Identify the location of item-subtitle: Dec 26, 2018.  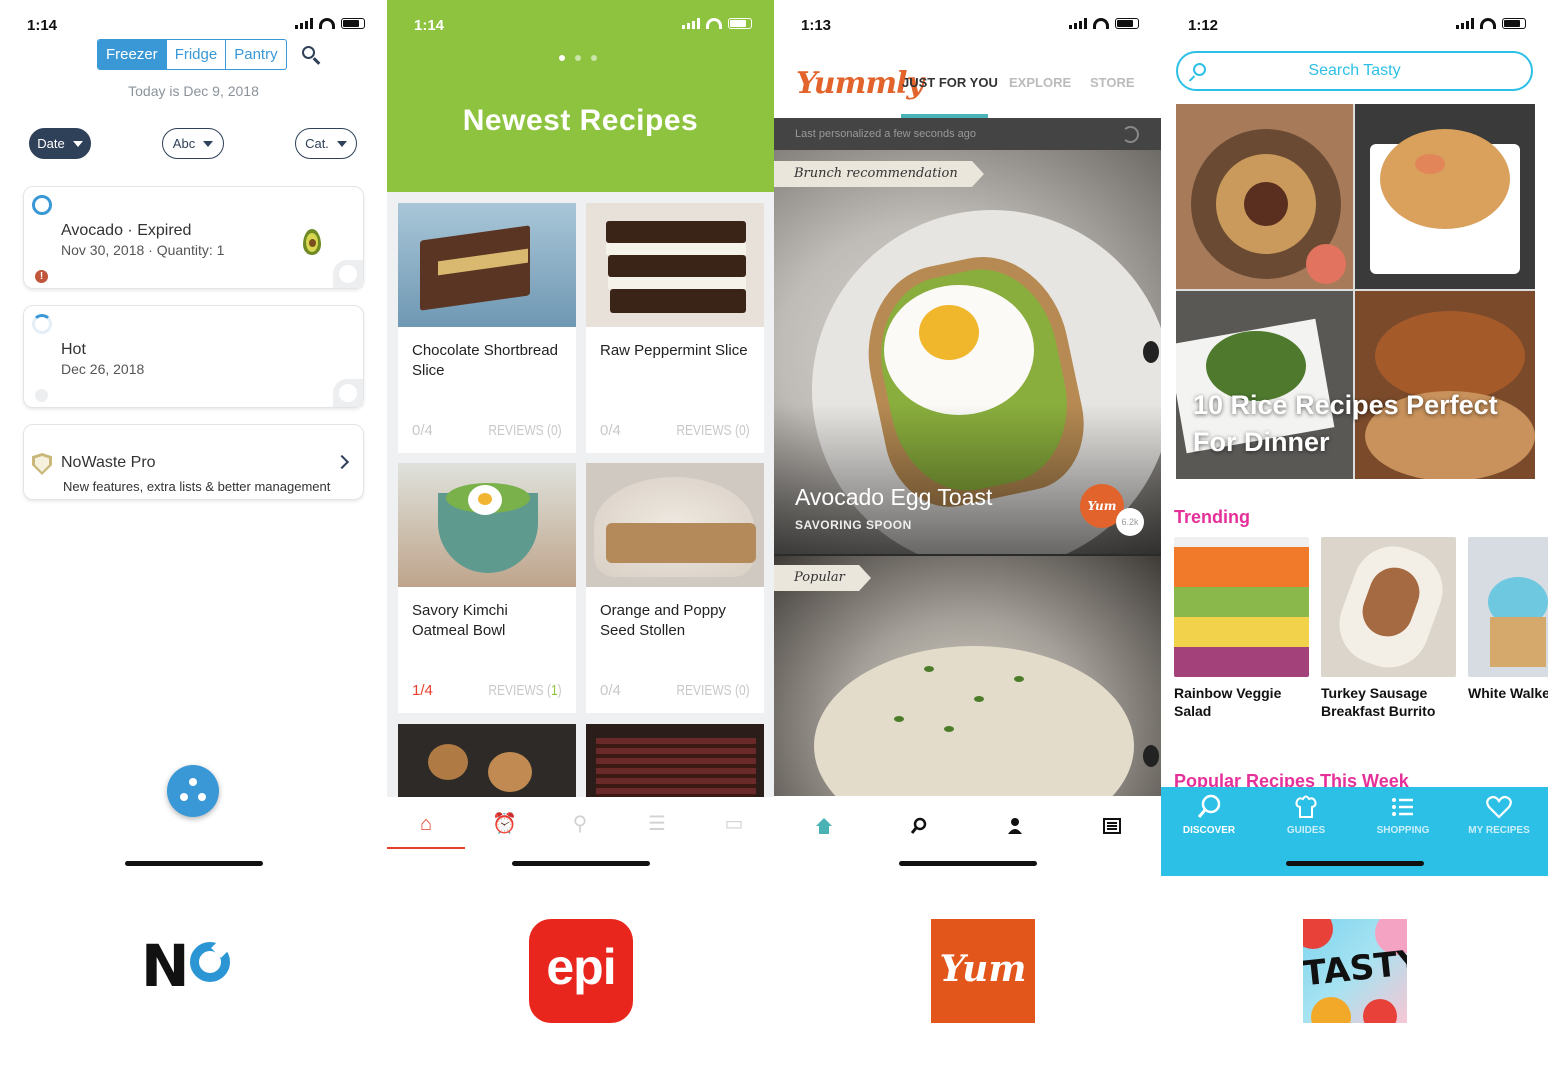
(103, 369).